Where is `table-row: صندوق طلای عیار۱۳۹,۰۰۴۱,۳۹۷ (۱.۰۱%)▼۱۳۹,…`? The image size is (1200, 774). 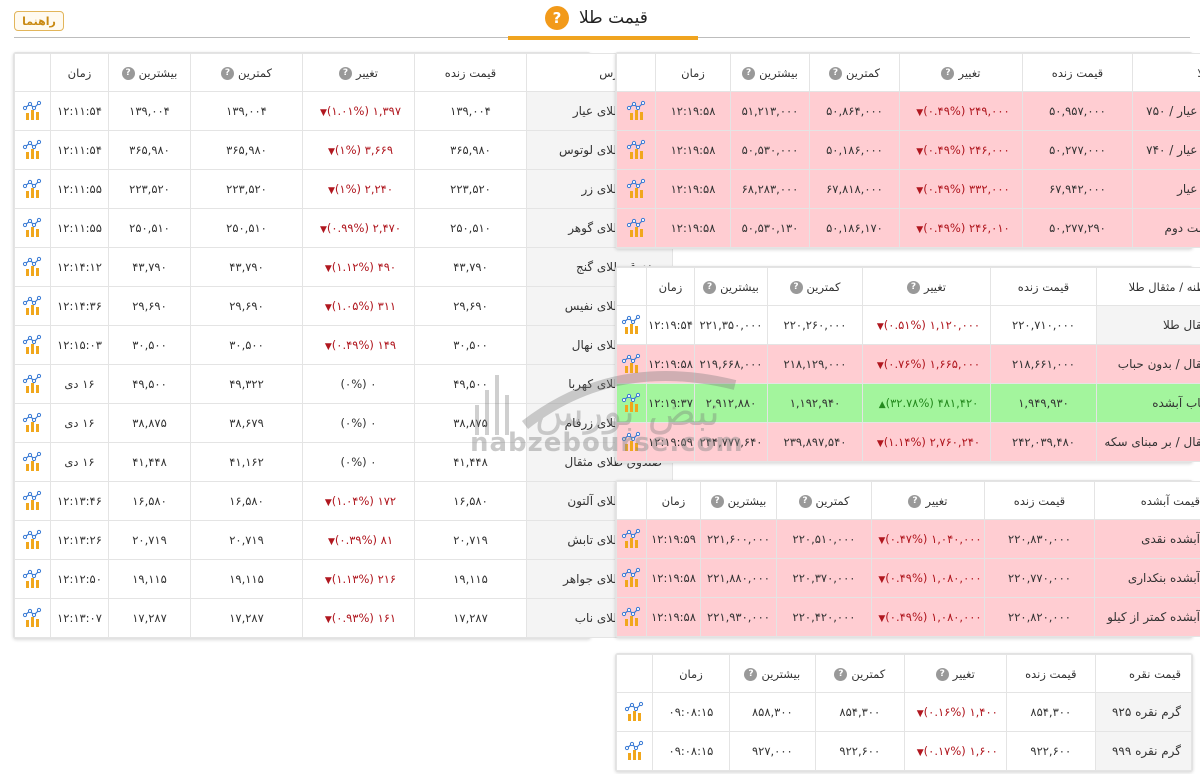
table-row: صندوق طلای عیار۱۳۹,۰۰۴۱,۳۹۷ (۱.۰۱%)▼۱۳۹,… is located at coordinates (343, 111).